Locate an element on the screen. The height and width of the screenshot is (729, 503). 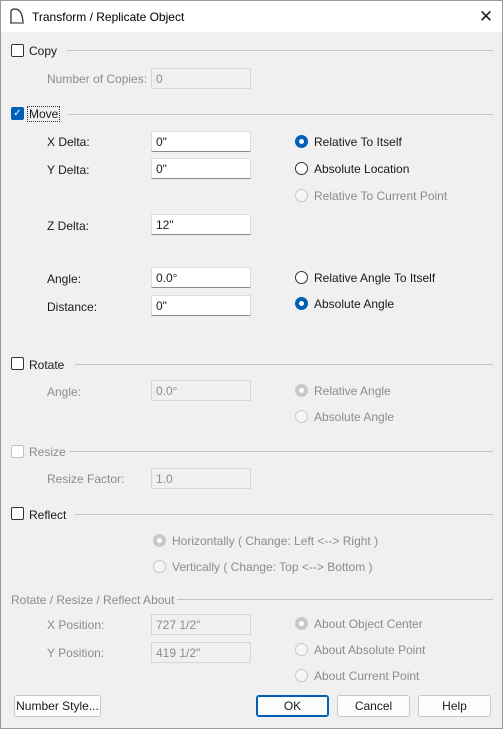
about-section-label: Rotate / Resize / Reflect About is located at coordinates (93, 600).